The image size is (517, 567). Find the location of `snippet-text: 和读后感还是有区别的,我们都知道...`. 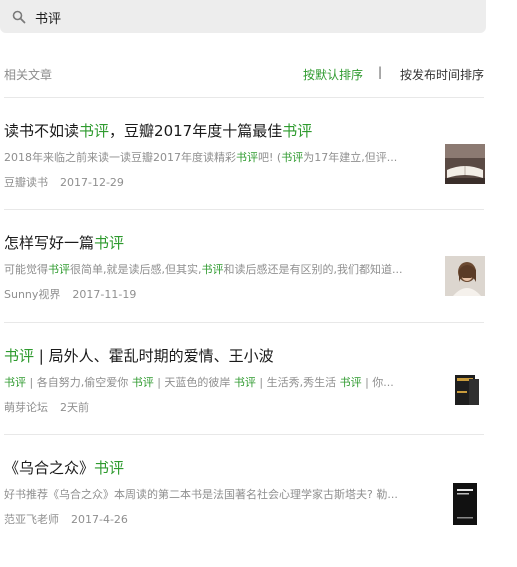

snippet-text: 和读后感还是有区别的,我们都知道... is located at coordinates (313, 269).